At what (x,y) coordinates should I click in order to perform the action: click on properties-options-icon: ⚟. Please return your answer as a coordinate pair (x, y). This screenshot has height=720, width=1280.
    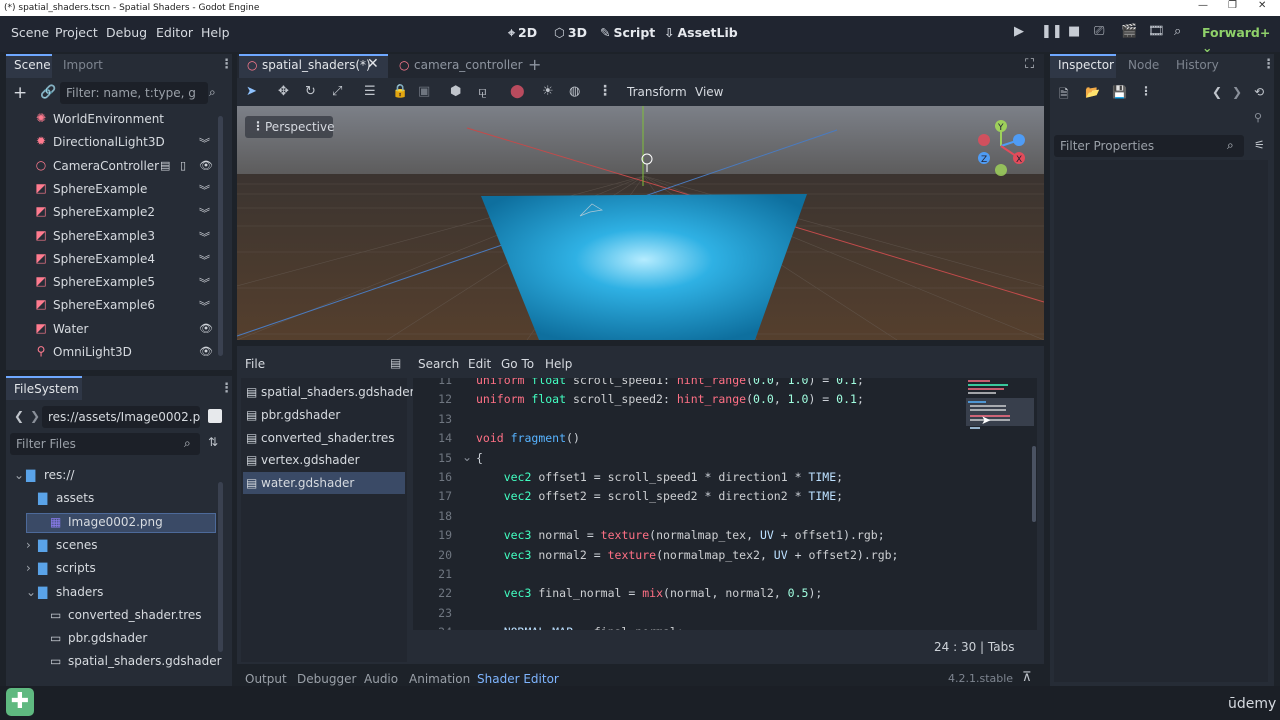
    Looking at the image, I should click on (1259, 145).